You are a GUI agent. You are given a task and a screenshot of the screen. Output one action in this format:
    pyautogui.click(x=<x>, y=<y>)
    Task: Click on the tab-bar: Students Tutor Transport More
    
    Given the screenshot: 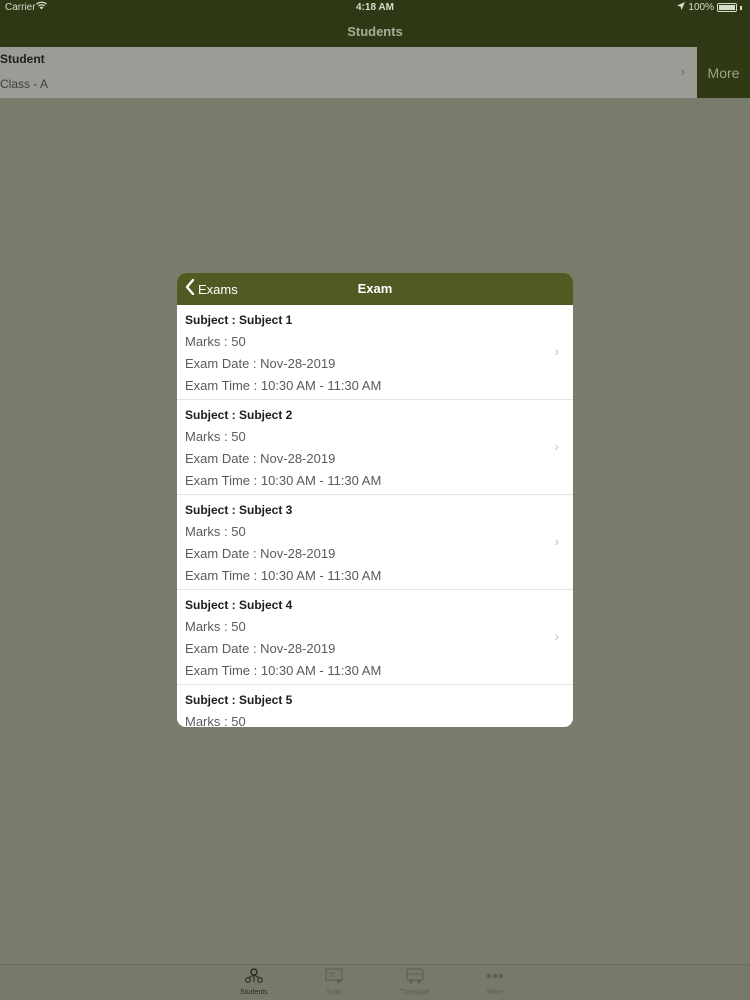 What is the action you would take?
    pyautogui.click(x=375, y=982)
    